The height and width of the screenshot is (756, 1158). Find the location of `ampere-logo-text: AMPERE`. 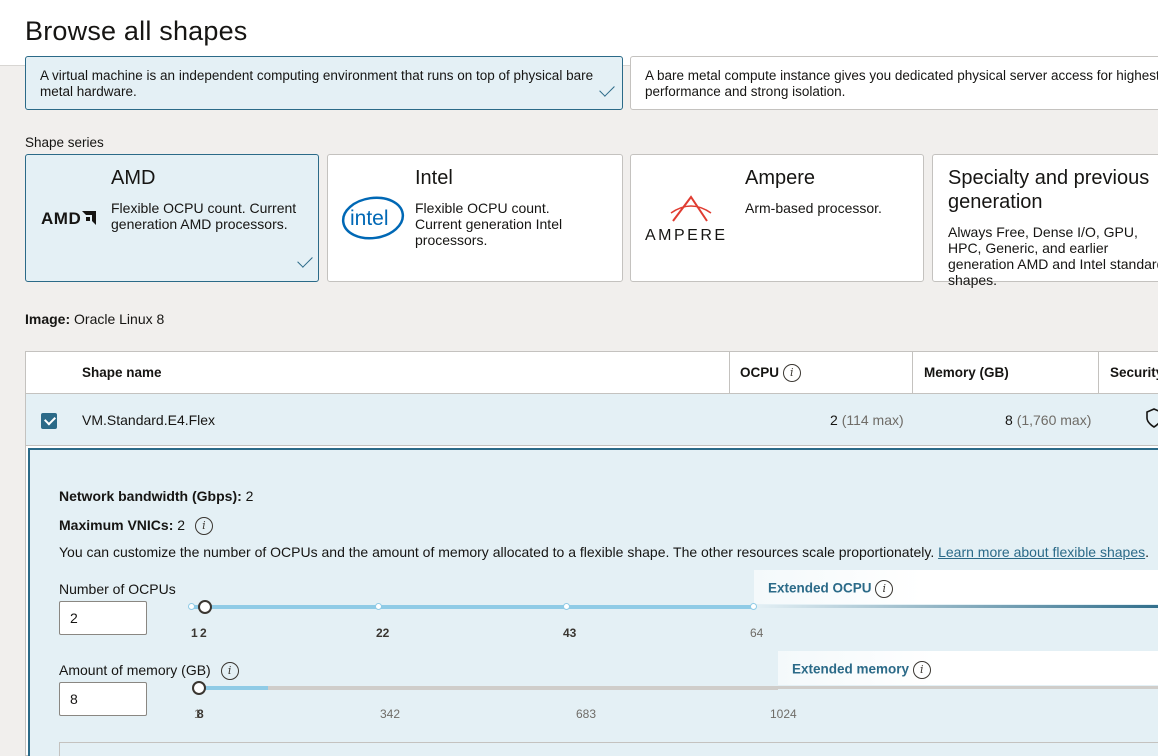

ampere-logo-text: AMPERE is located at coordinates (686, 235).